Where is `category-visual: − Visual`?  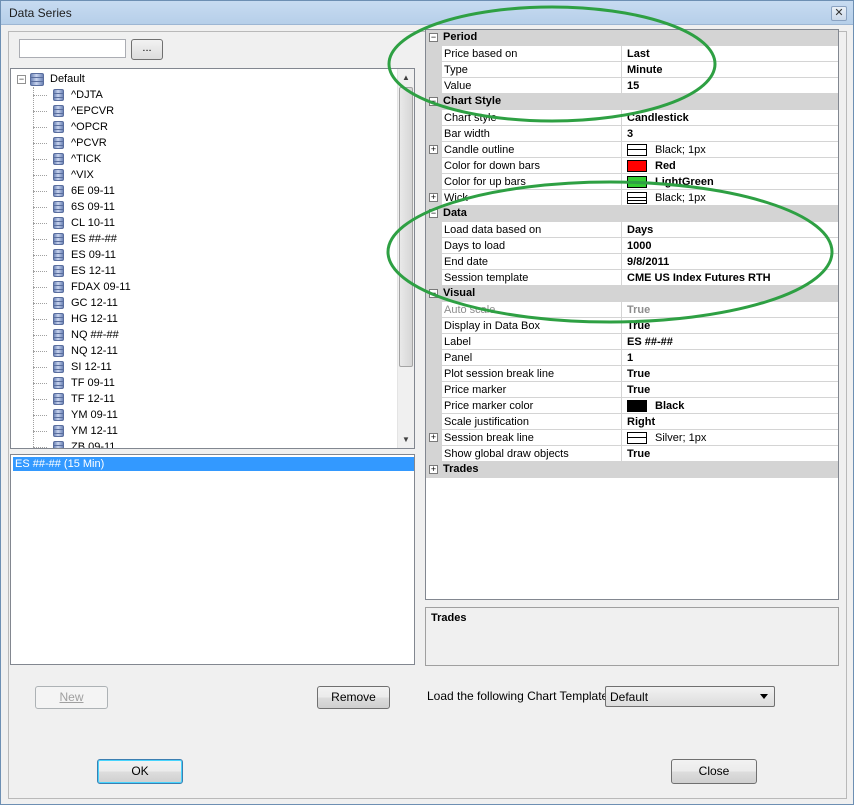
category-visual: − Visual is located at coordinates (632, 294).